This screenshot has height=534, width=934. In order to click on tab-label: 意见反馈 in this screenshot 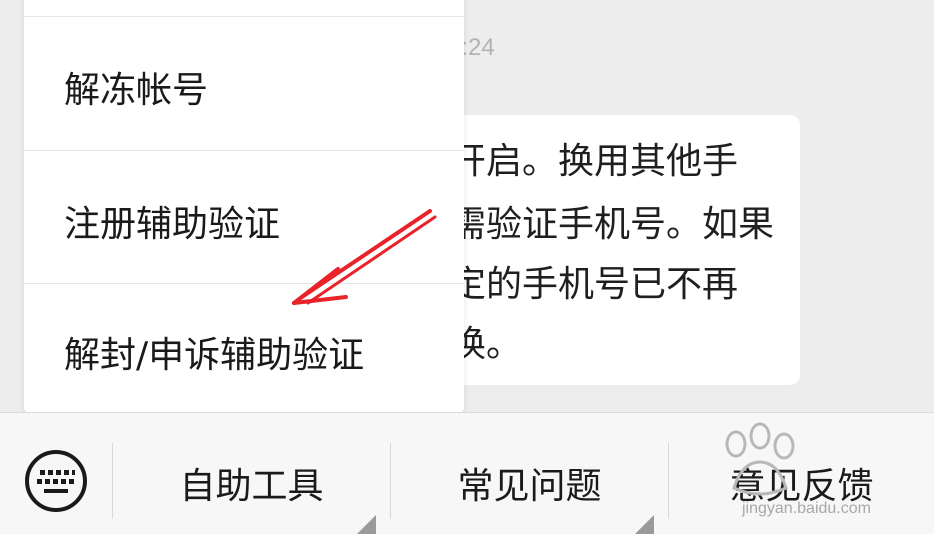, I will do `click(801, 486)`.